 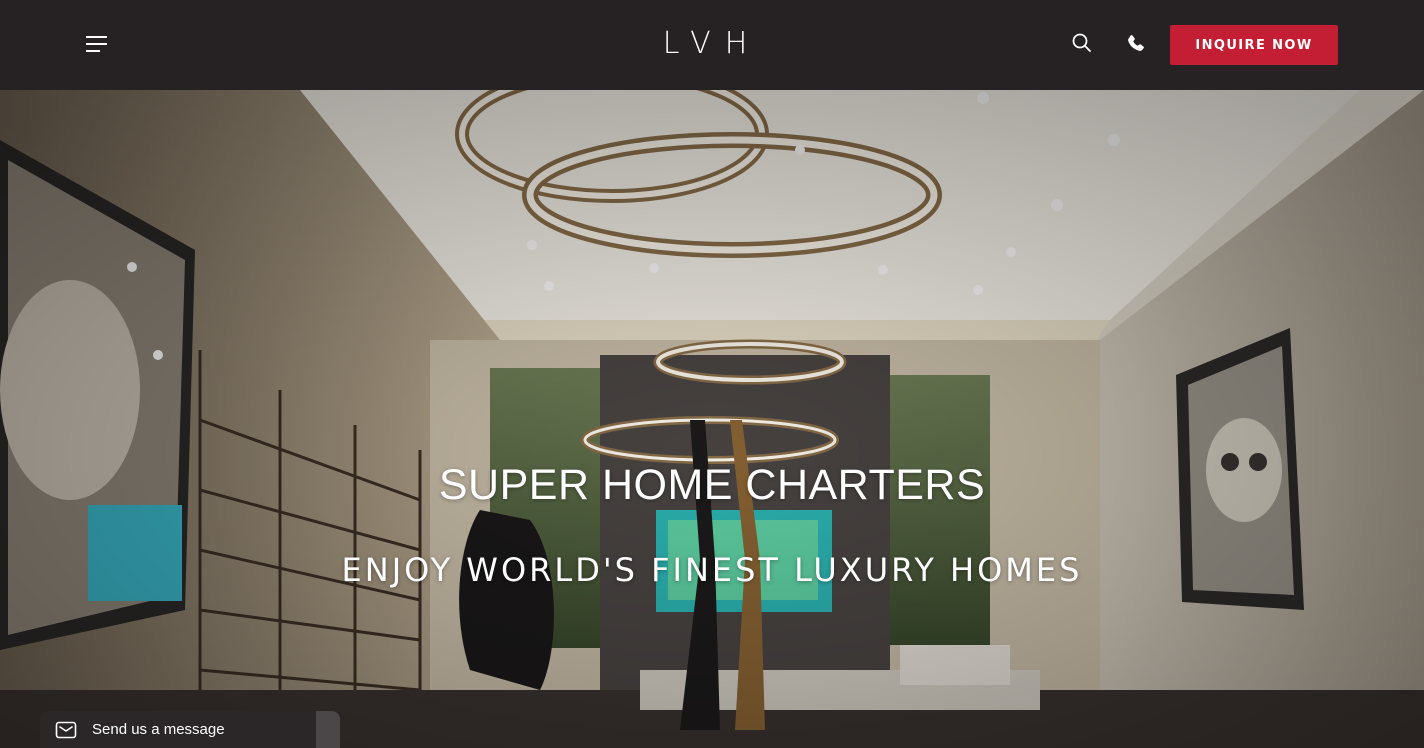 What do you see at coordinates (712, 570) in the screenshot?
I see `hero-subtitle: ENJOY WORLD'S FINEST LUXURY HOMES` at bounding box center [712, 570].